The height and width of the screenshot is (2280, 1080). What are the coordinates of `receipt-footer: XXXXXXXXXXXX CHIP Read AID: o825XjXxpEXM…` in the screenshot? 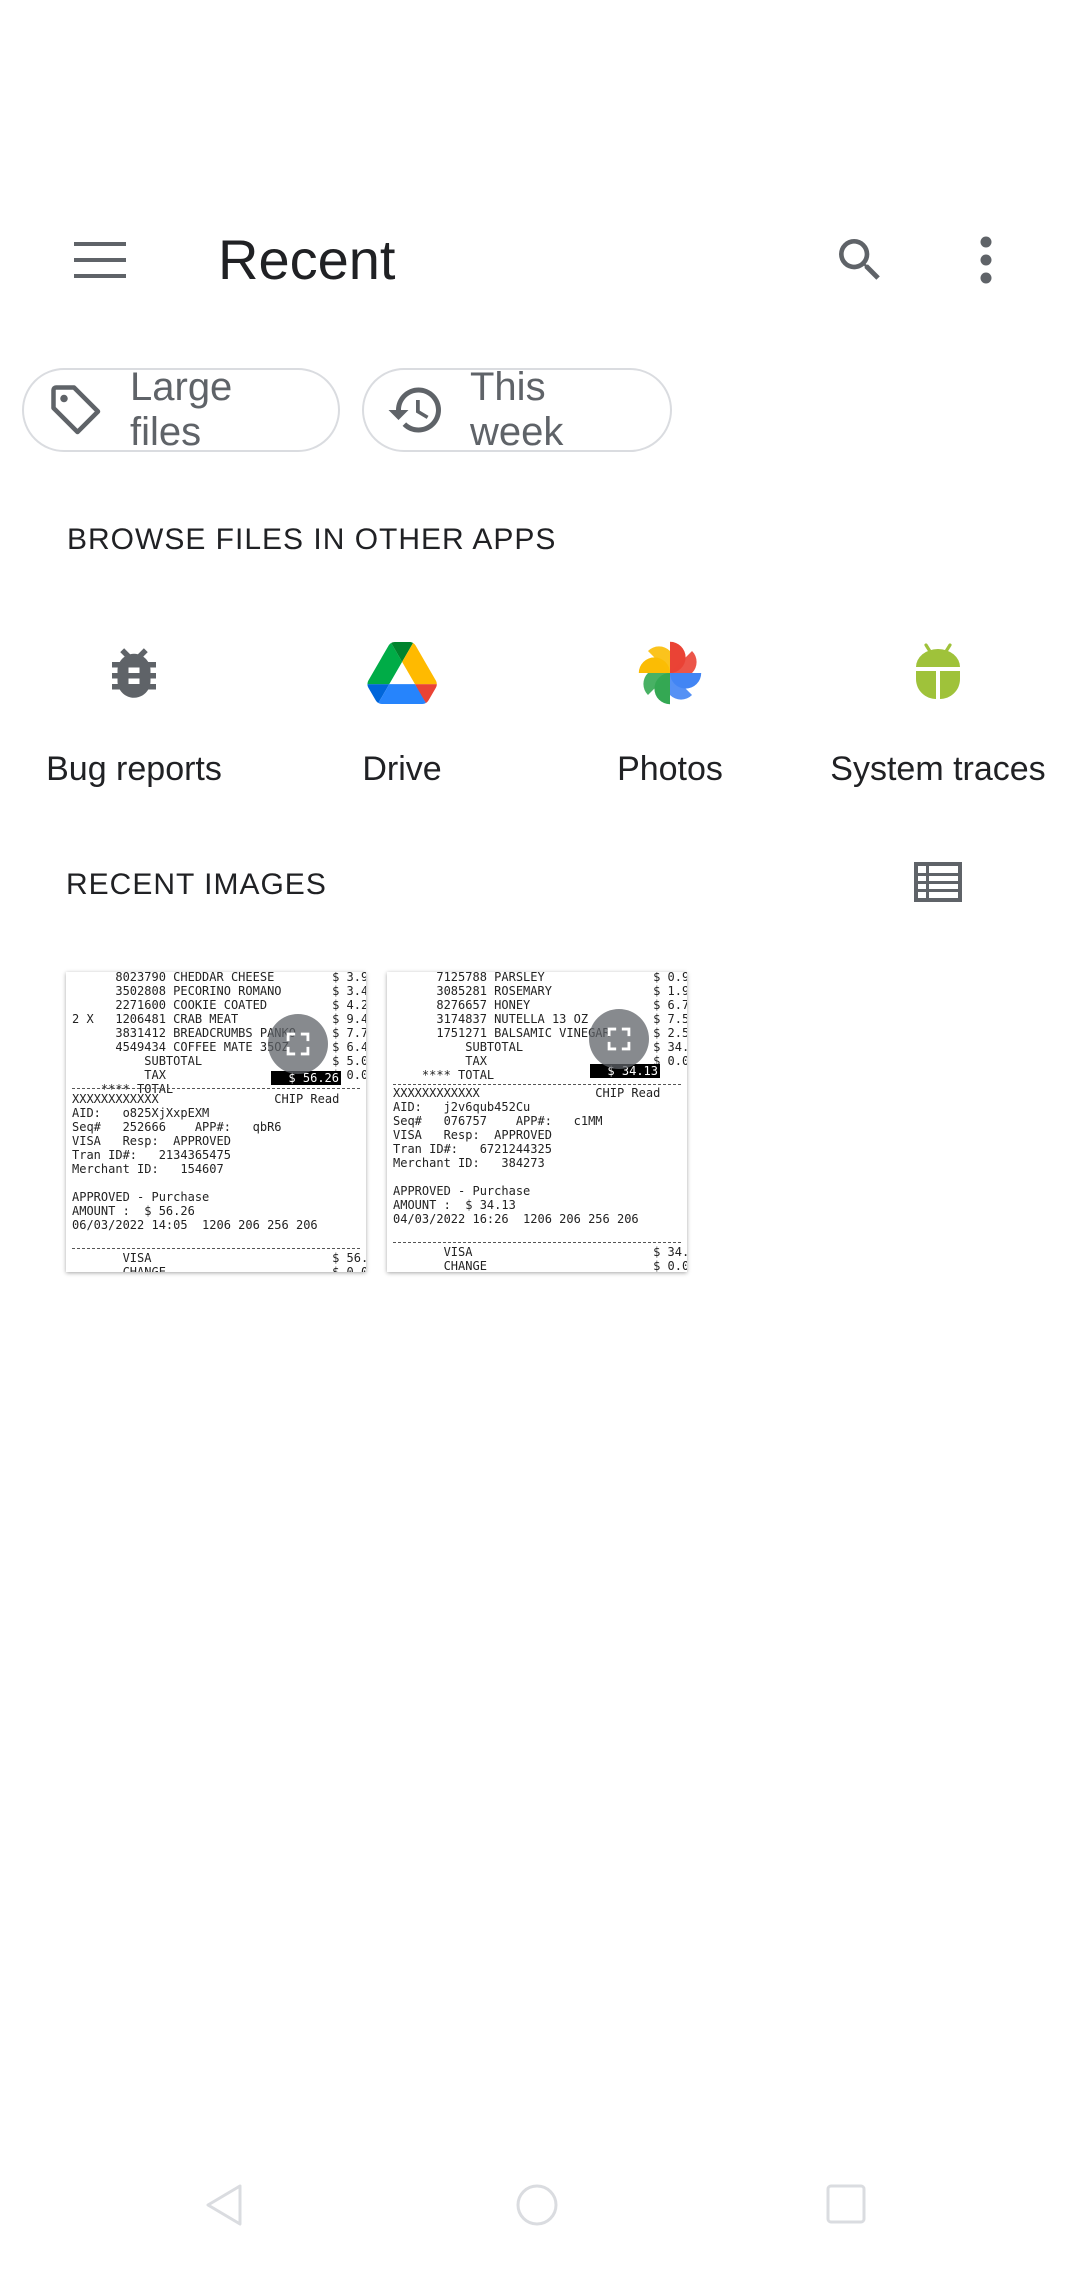 It's located at (206, 1162).